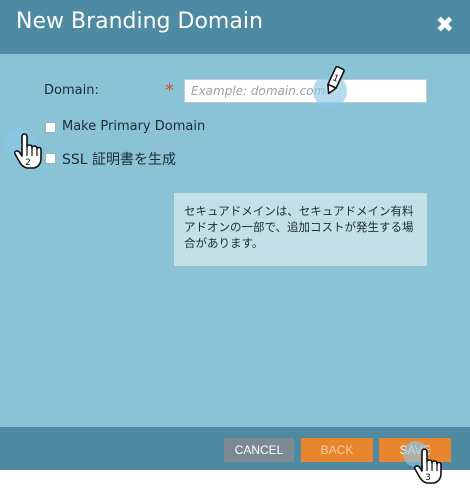 The image size is (470, 495). What do you see at coordinates (427, 466) in the screenshot?
I see `hand-cursor-icon: 3` at bounding box center [427, 466].